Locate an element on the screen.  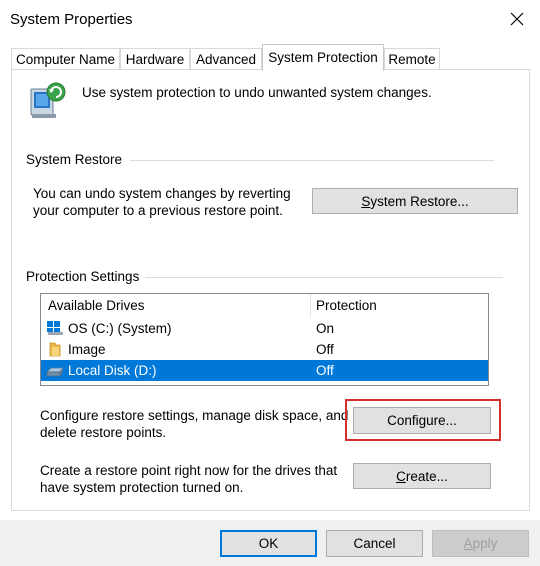
tab-remote: Remote is located at coordinates (412, 59).